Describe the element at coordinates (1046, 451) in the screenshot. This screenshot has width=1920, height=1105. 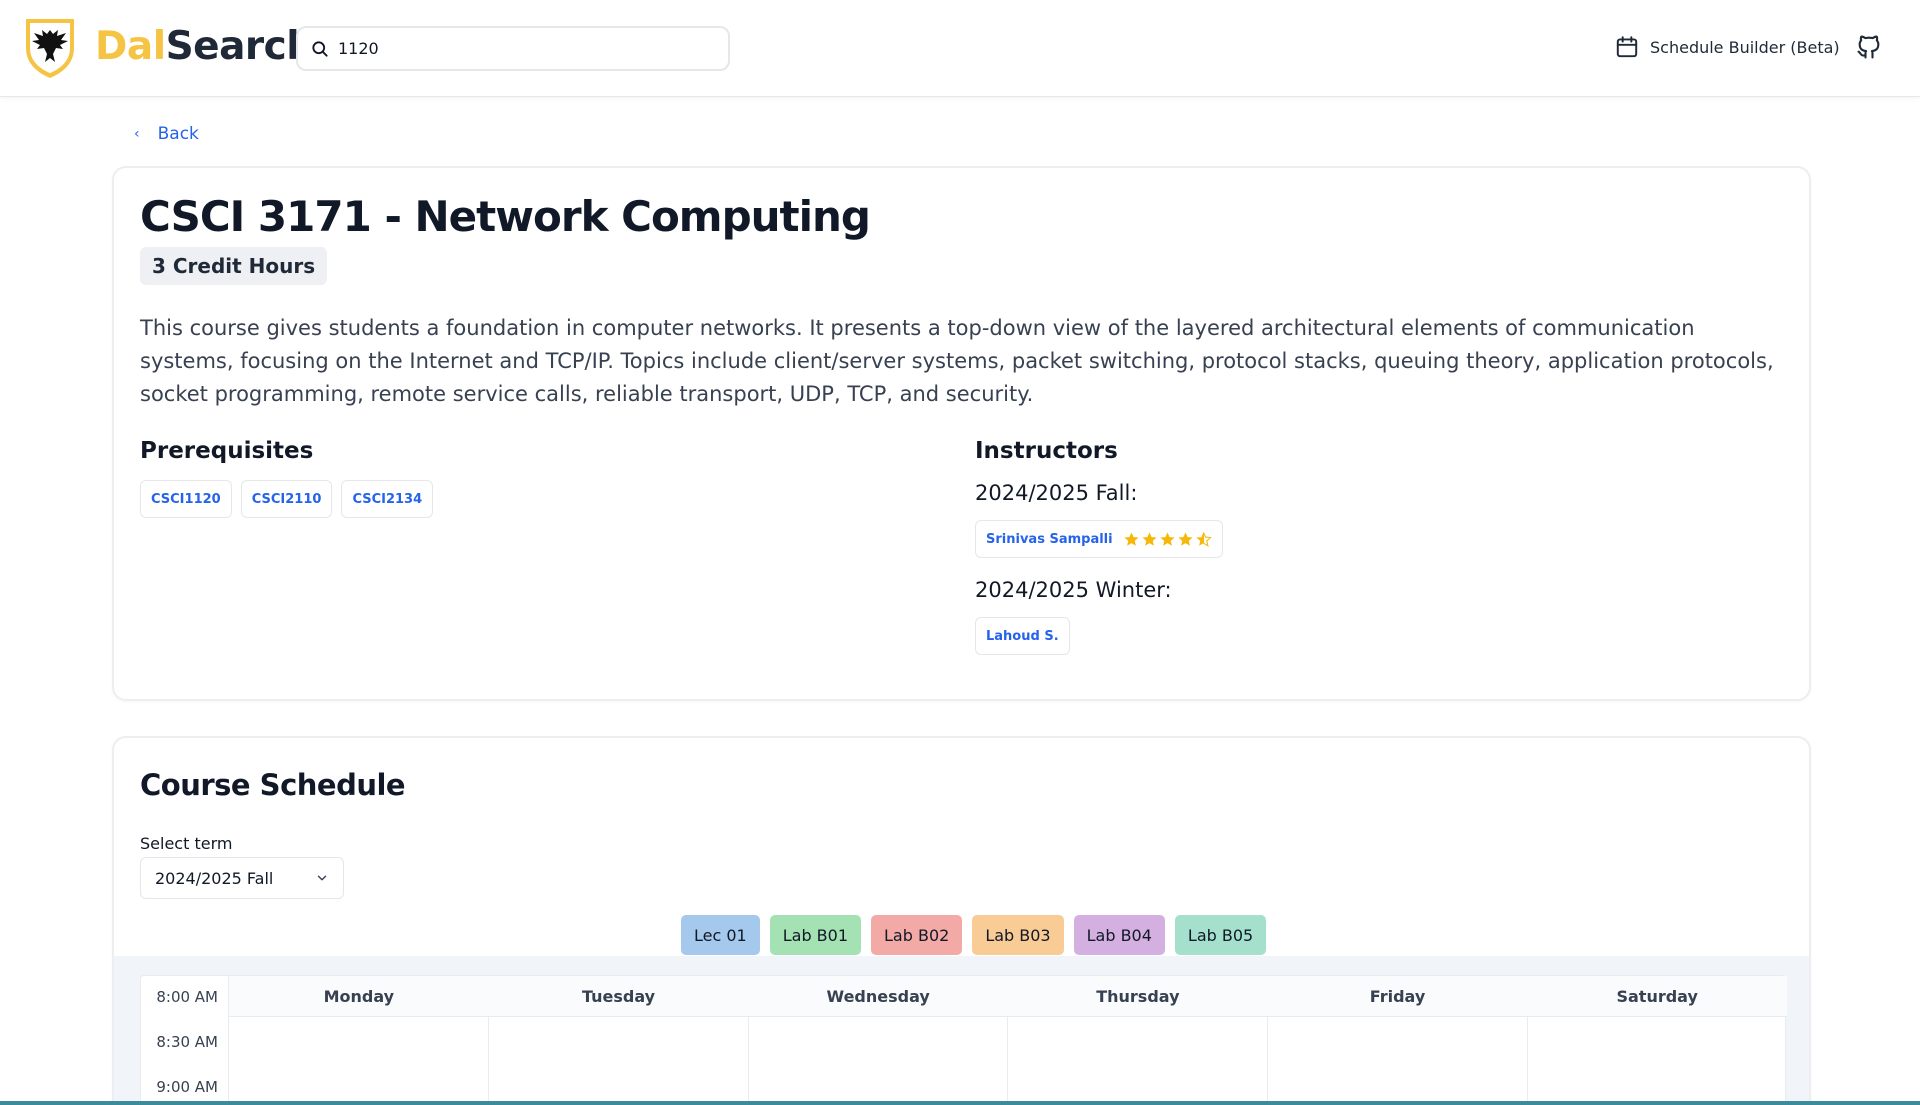
I see `instructors-heading: Instructors` at that location.